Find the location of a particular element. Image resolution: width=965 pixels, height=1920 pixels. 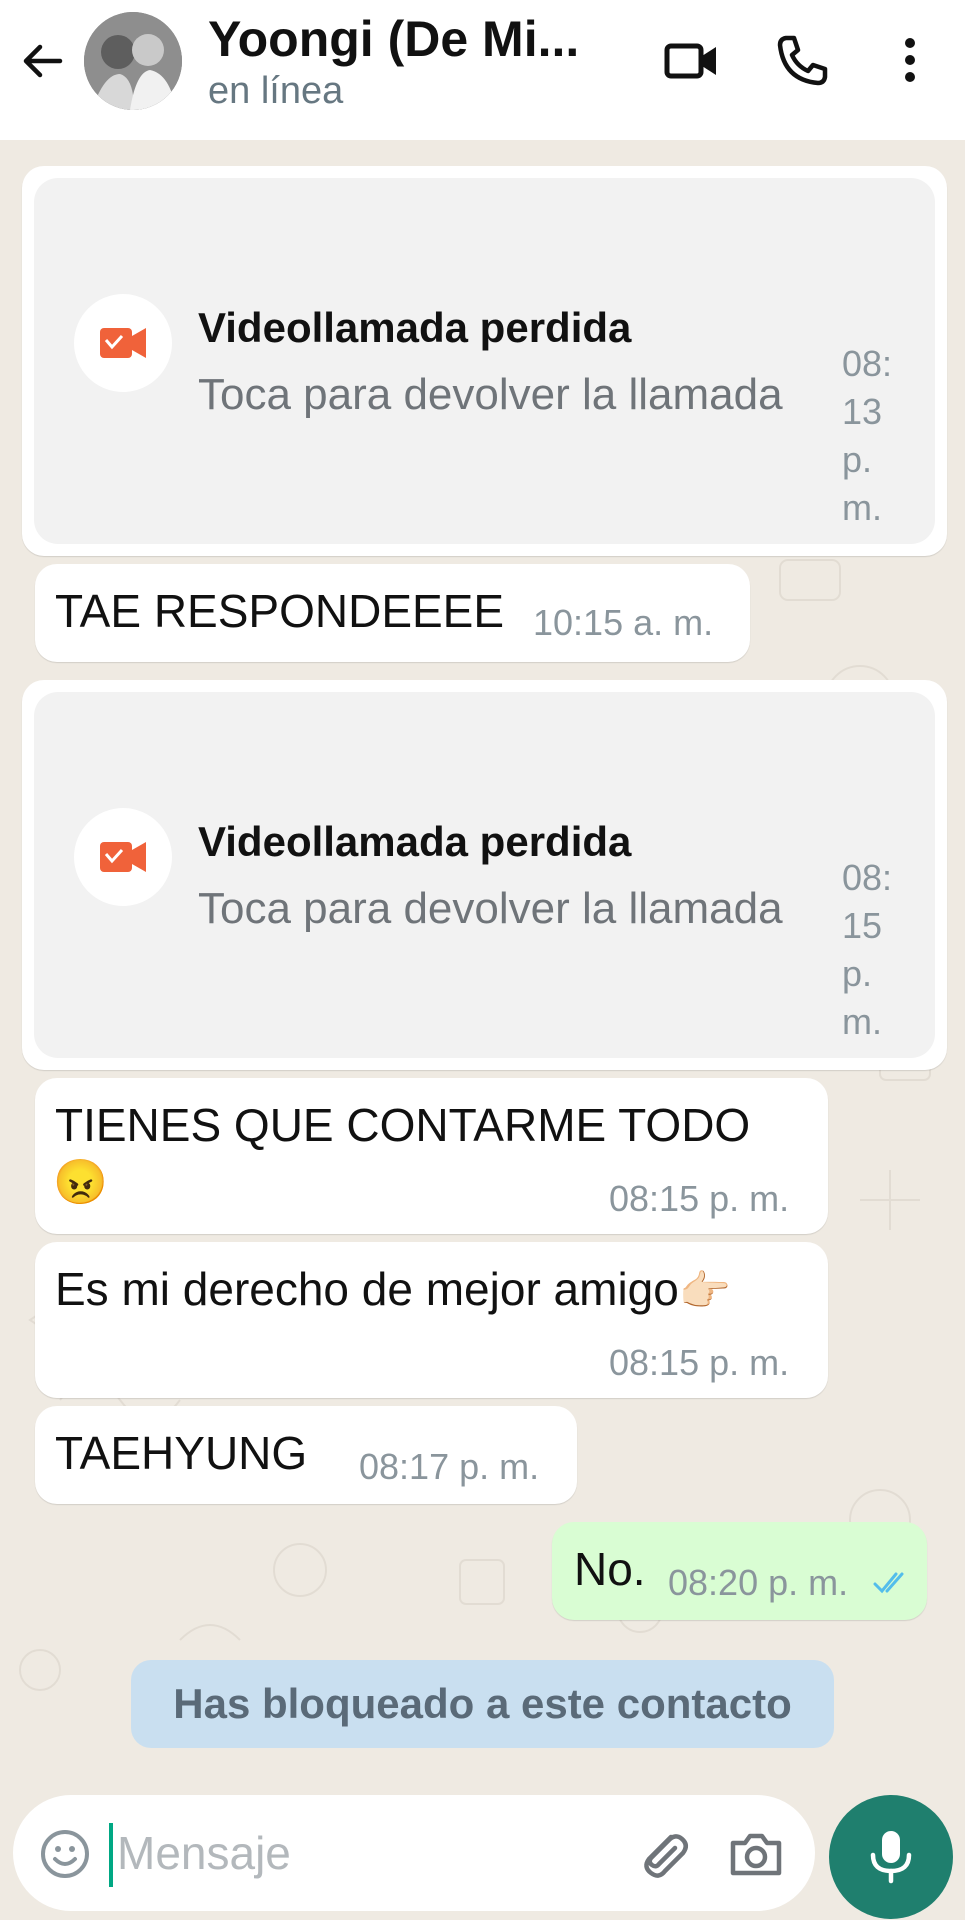

message-input is located at coordinates (367, 1853).